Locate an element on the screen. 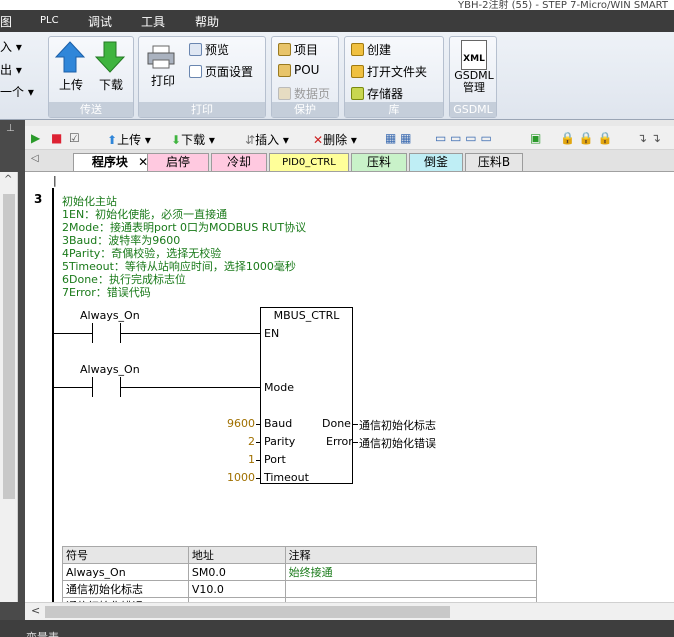 The height and width of the screenshot is (637, 674). power-rail is located at coordinates (53, 395).